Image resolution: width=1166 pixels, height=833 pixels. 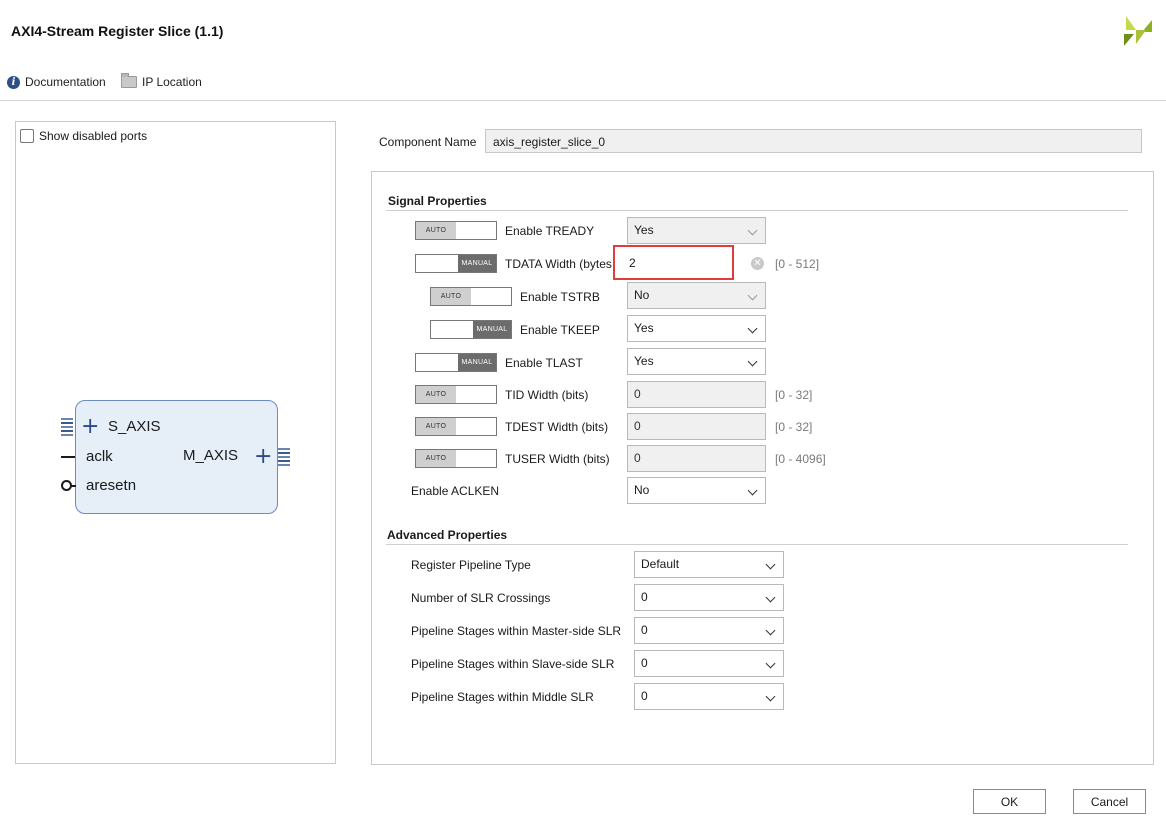 What do you see at coordinates (794, 395) in the screenshot?
I see `tid-width-range: [0 - 32]` at bounding box center [794, 395].